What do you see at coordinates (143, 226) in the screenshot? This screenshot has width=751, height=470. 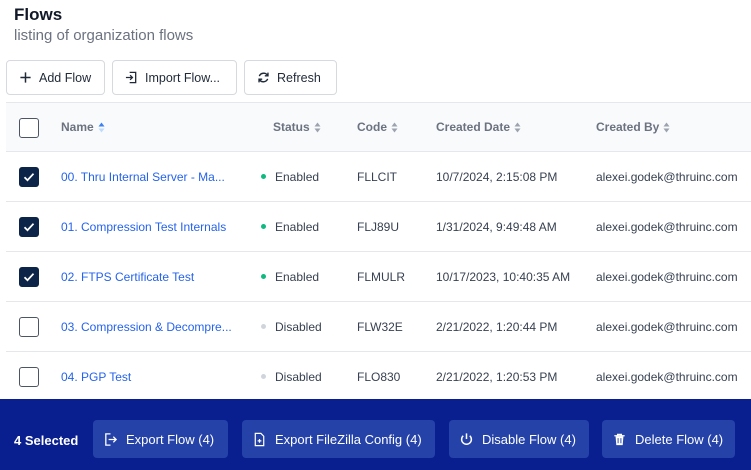 I see `flow-name-link: 01. Compression Test Internals` at bounding box center [143, 226].